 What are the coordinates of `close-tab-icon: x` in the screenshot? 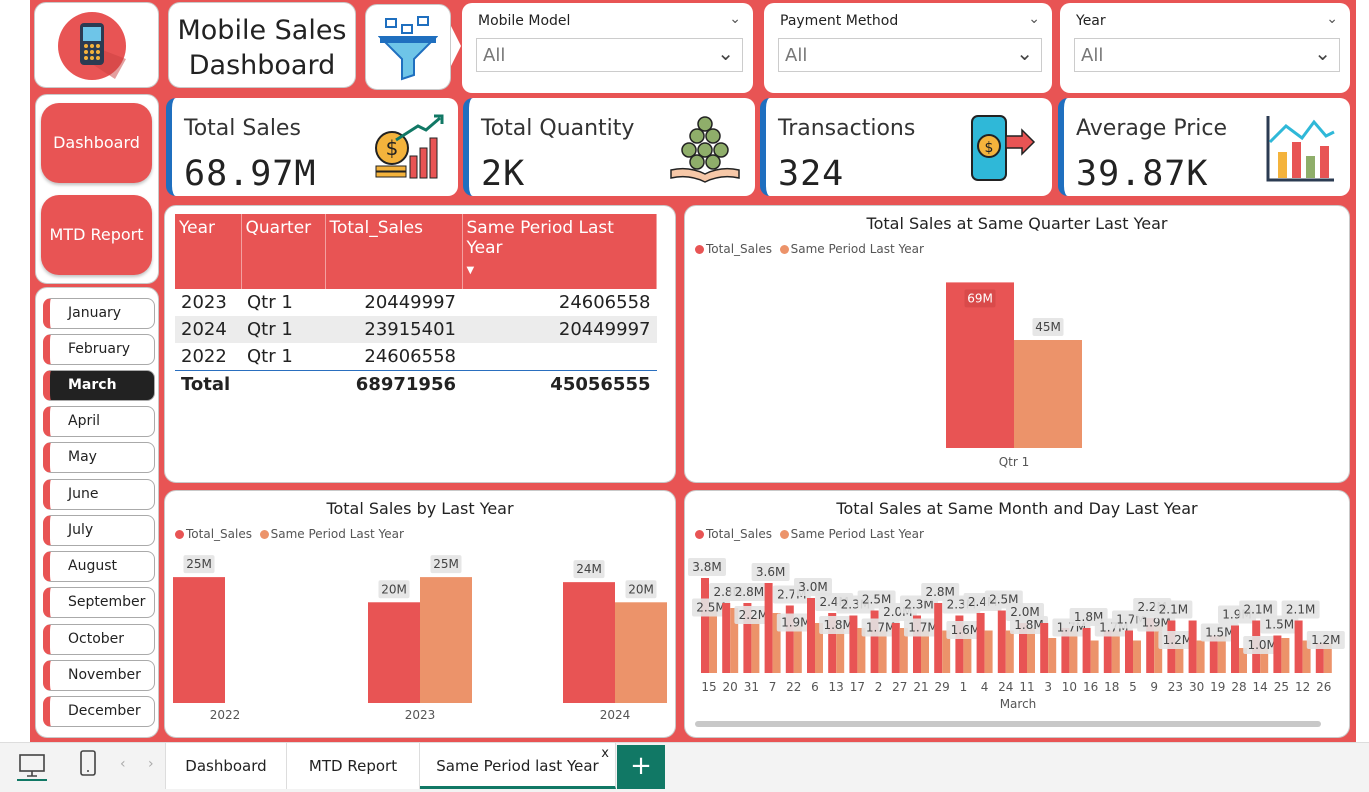 It's located at (605, 754).